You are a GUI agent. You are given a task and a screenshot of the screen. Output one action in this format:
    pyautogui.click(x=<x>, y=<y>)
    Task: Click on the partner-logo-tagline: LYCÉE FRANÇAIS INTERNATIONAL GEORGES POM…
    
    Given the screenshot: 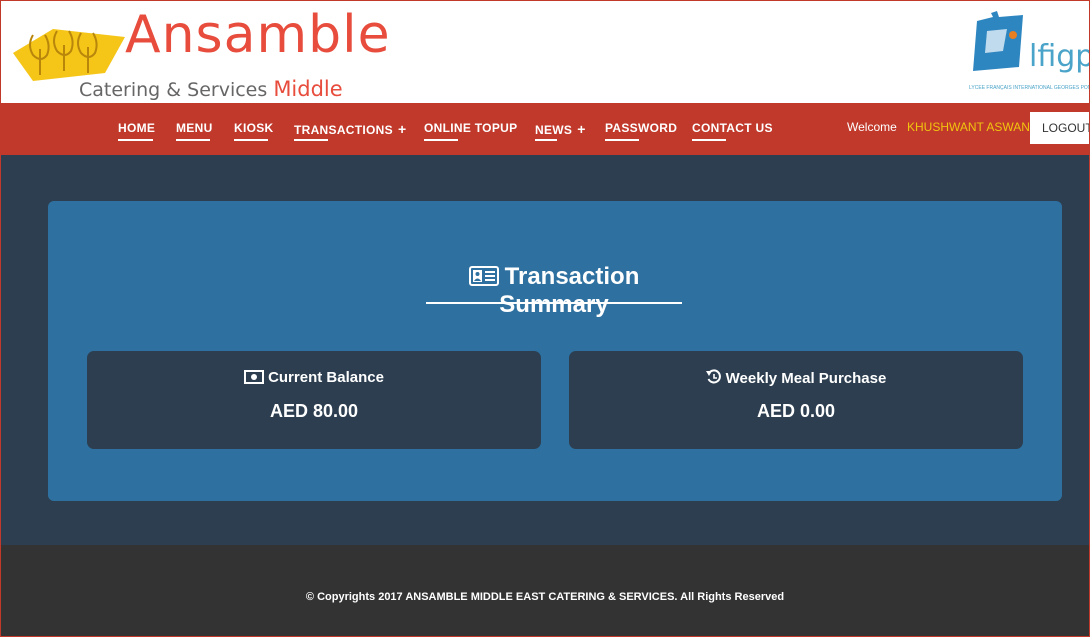 What is the action you would take?
    pyautogui.click(x=1029, y=88)
    